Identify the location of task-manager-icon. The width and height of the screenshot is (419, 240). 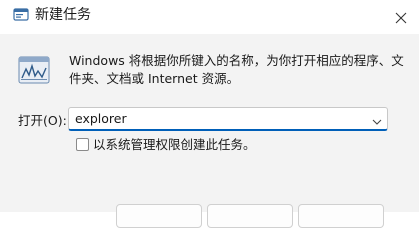
(34, 70).